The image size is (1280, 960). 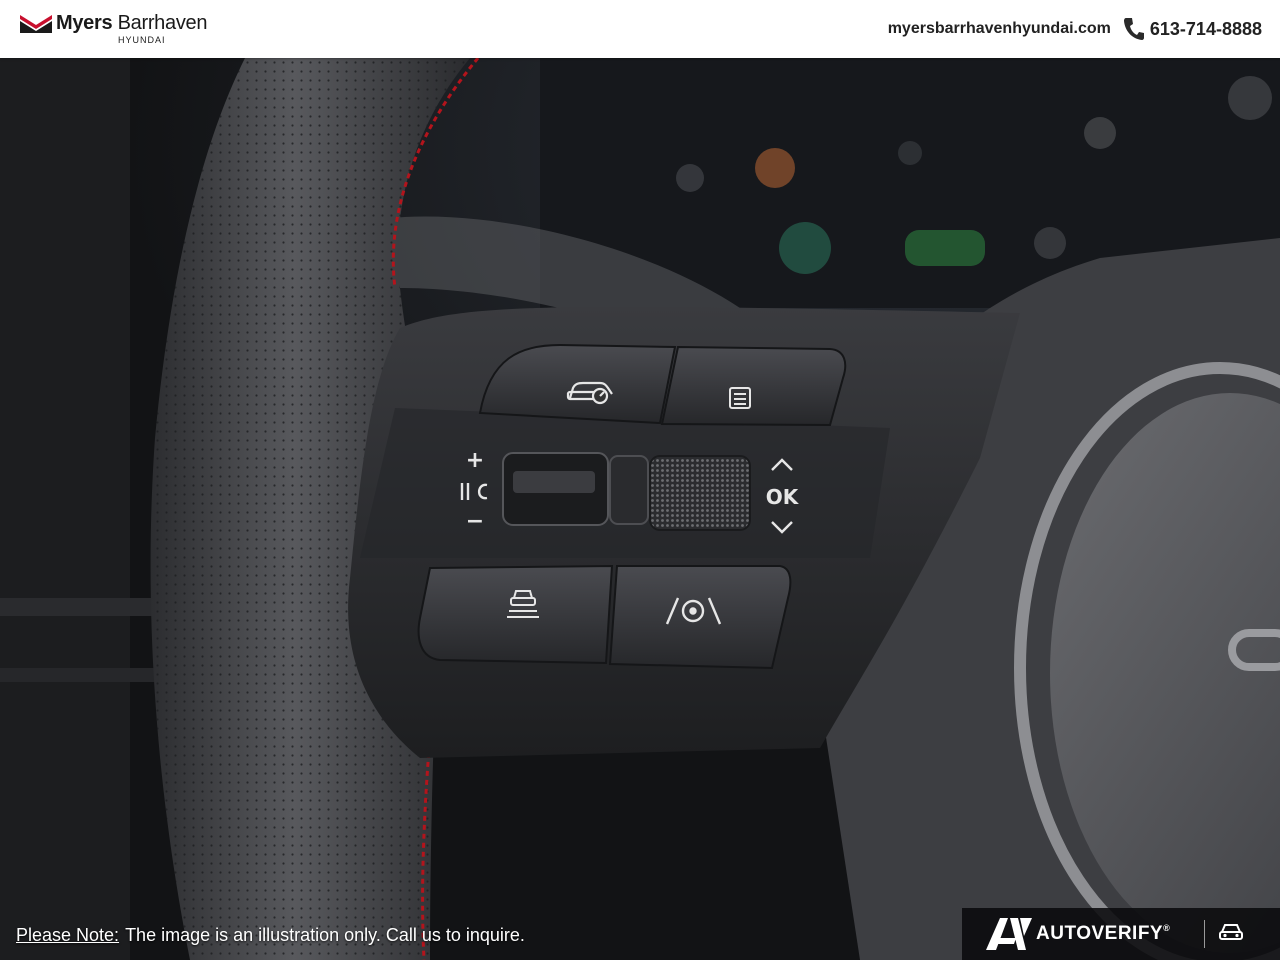 What do you see at coordinates (1231, 932) in the screenshot?
I see `car-icon` at bounding box center [1231, 932].